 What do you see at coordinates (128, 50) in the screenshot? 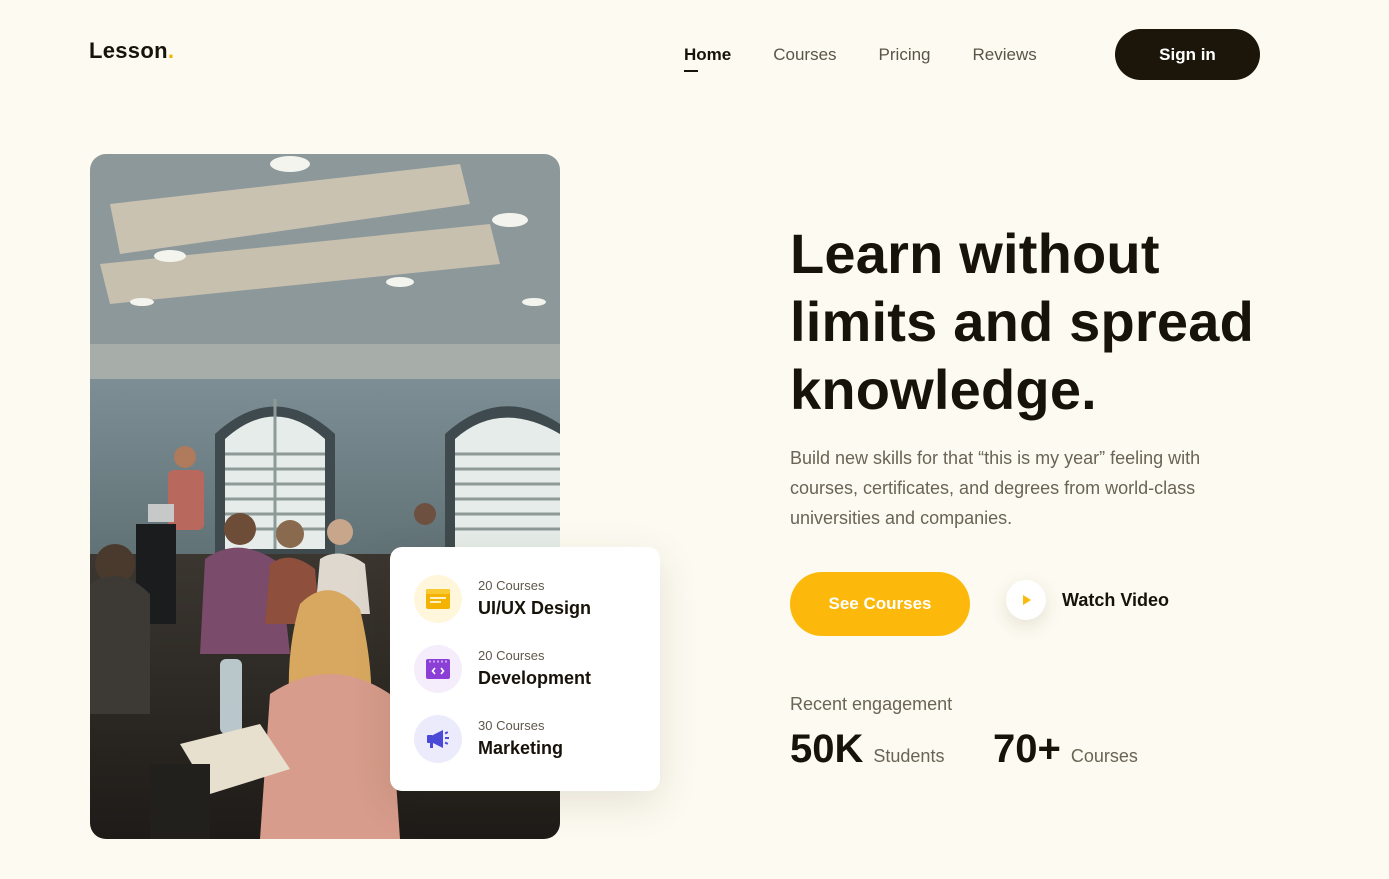
I see `brand-name: Lesson` at bounding box center [128, 50].